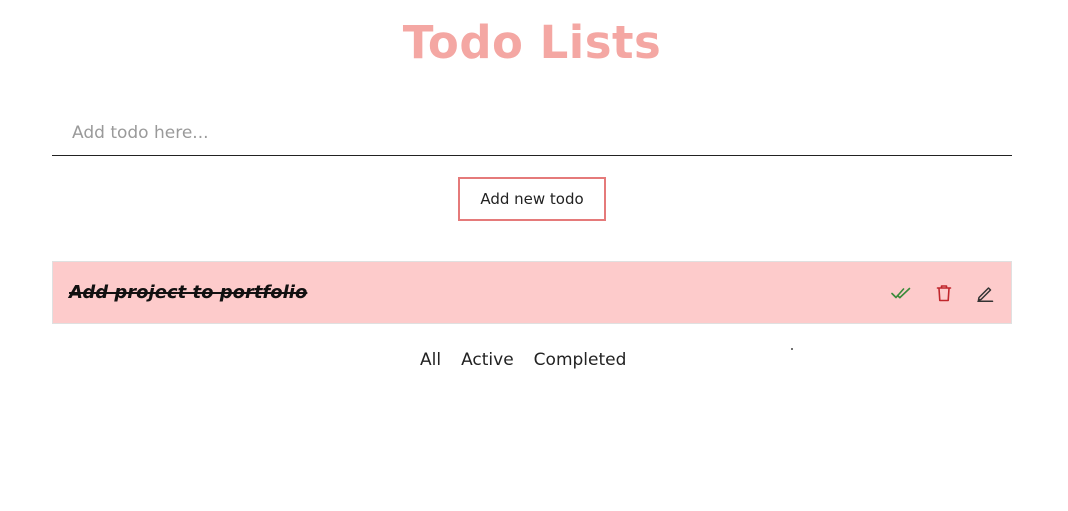 The width and height of the screenshot is (1068, 511). I want to click on page-title: Todo Lists, so click(532, 42).